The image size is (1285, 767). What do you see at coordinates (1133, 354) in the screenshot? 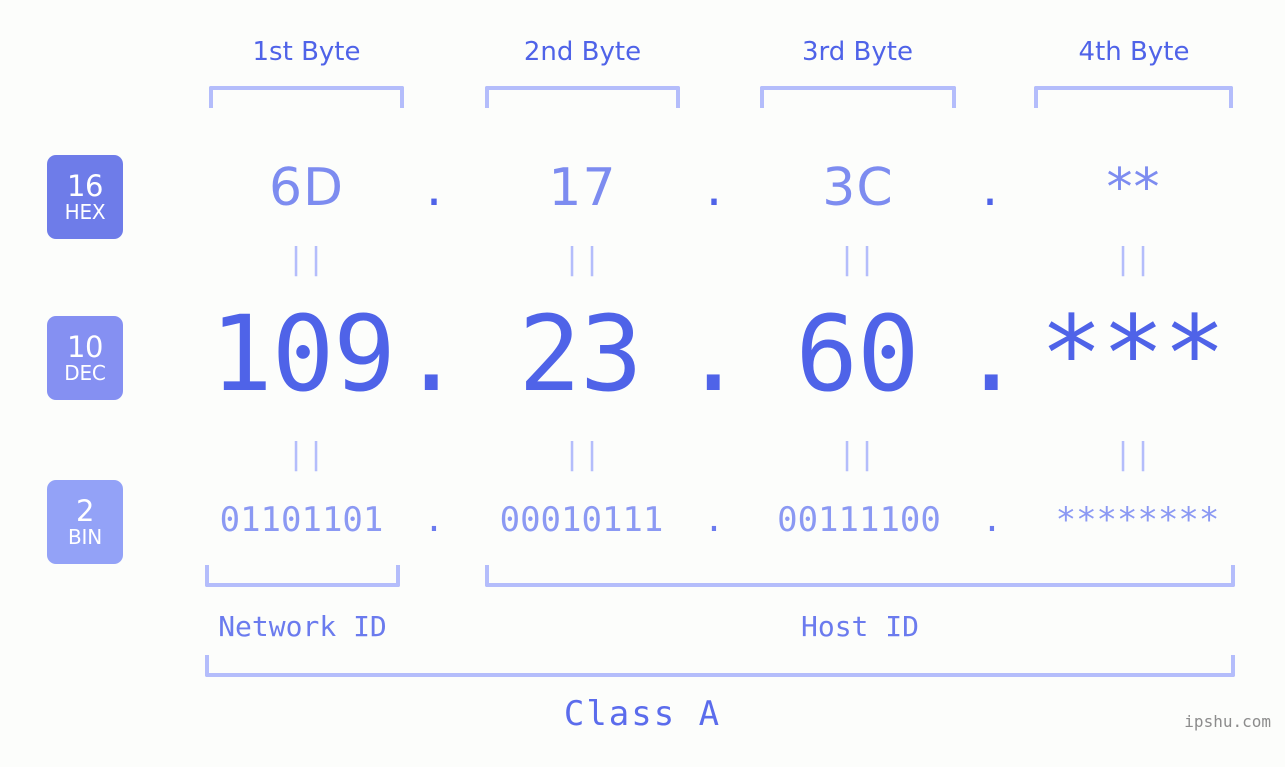
I see `dec-value-byte-4: ***` at bounding box center [1133, 354].